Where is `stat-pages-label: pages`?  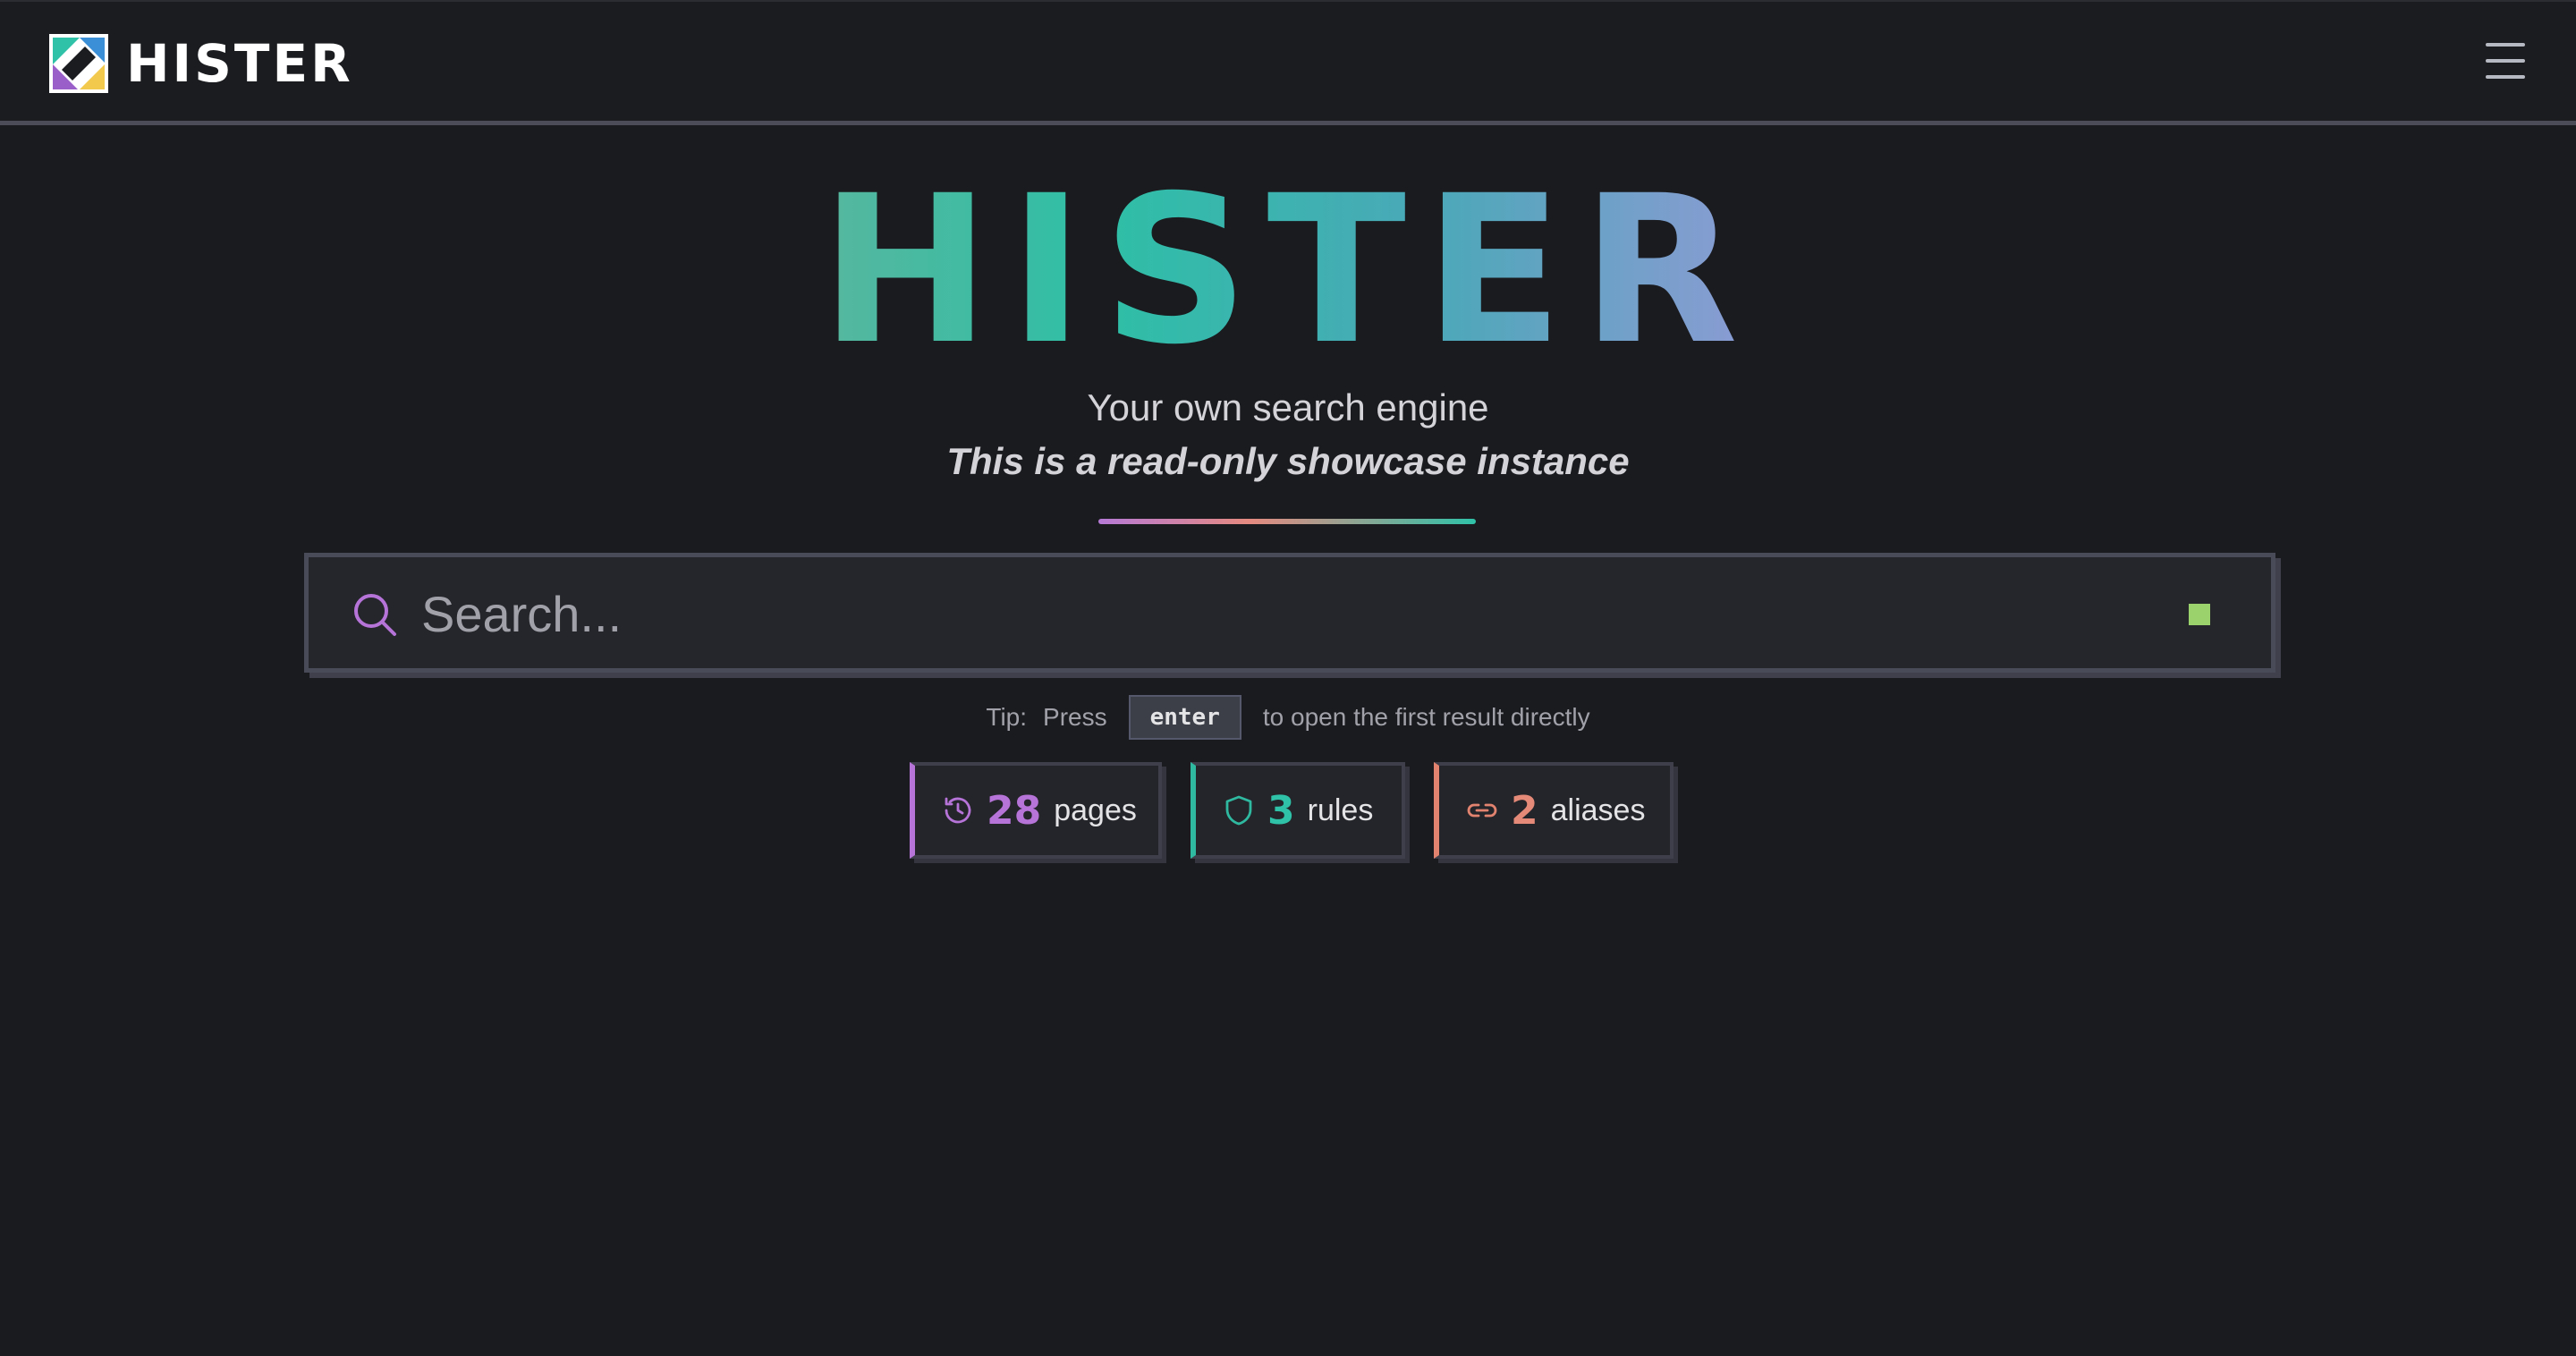 stat-pages-label: pages is located at coordinates (1095, 809).